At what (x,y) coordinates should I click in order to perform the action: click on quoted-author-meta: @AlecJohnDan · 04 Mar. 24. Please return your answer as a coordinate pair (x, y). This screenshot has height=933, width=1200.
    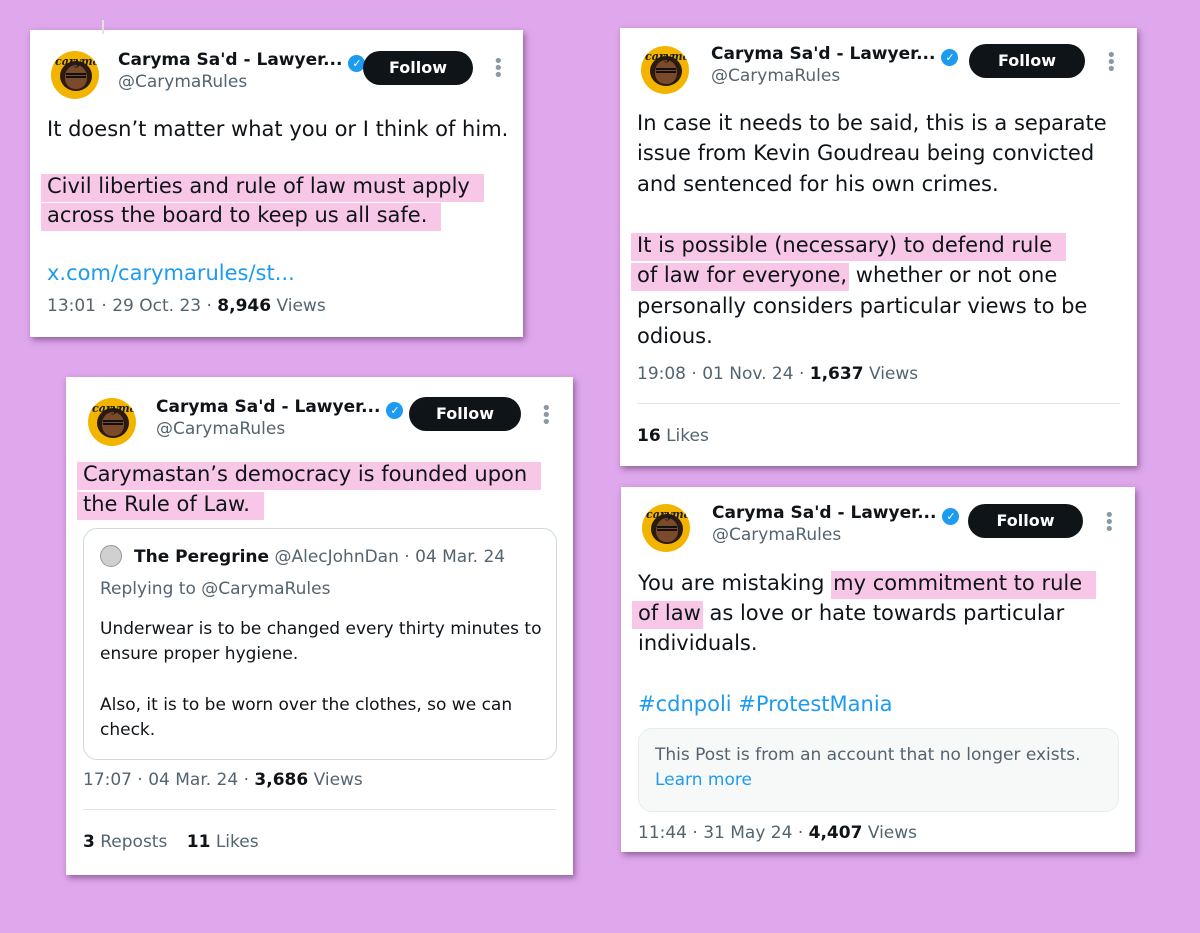
    Looking at the image, I should click on (390, 557).